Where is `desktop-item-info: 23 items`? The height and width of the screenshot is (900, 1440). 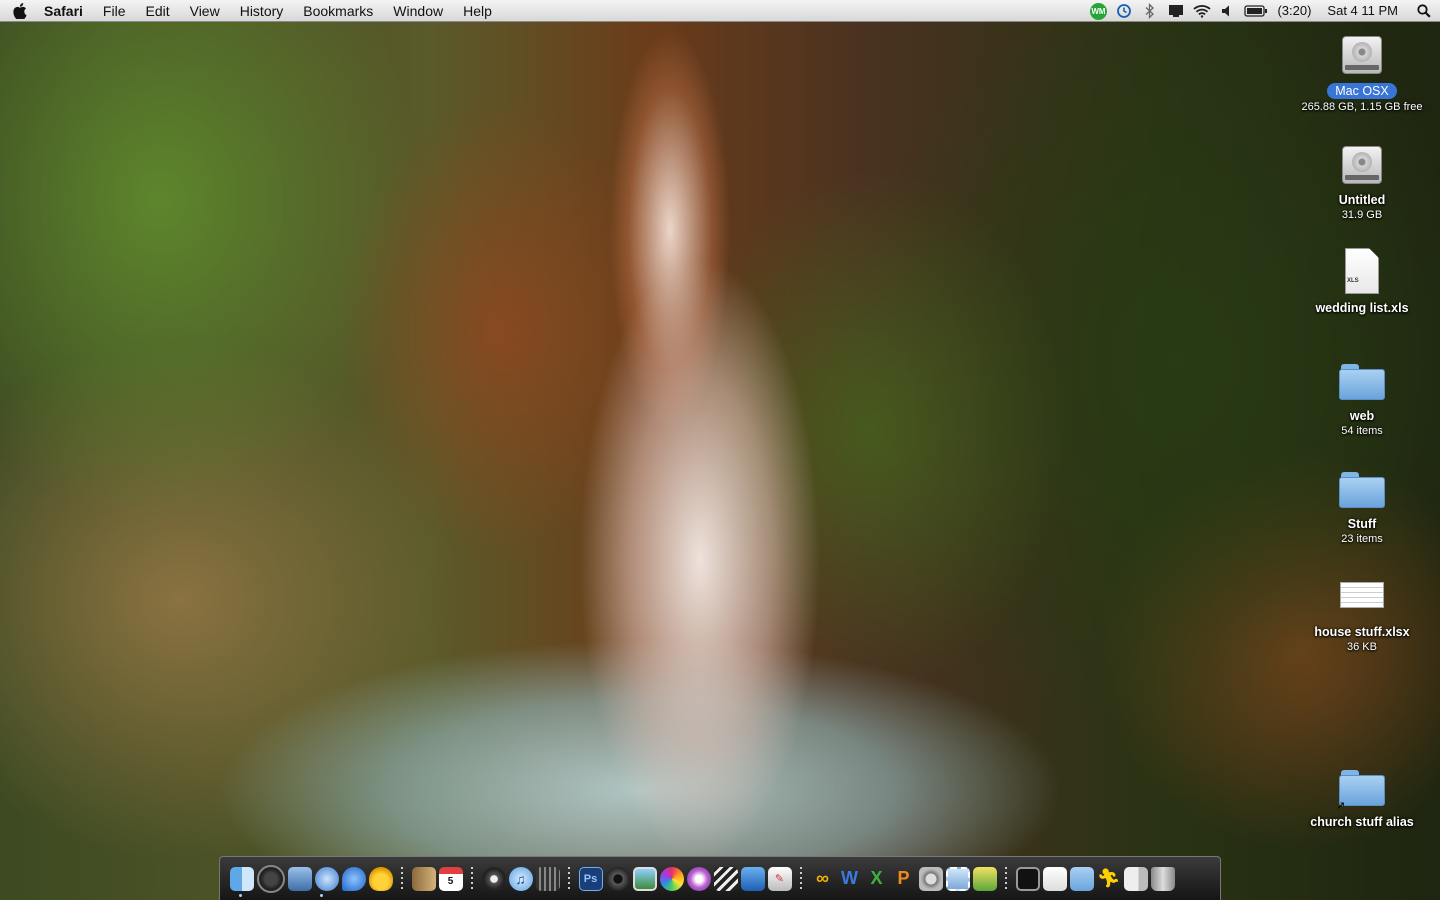
desktop-item-info: 23 items is located at coordinates (1362, 539).